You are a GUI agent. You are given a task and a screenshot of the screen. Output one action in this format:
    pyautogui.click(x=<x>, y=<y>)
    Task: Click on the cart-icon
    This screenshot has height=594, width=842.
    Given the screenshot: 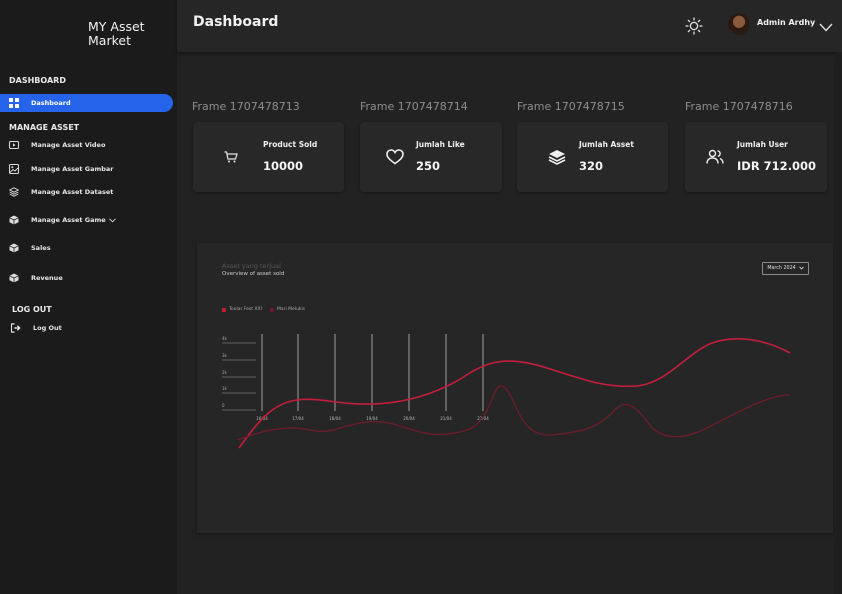 What is the action you would take?
    pyautogui.click(x=231, y=157)
    